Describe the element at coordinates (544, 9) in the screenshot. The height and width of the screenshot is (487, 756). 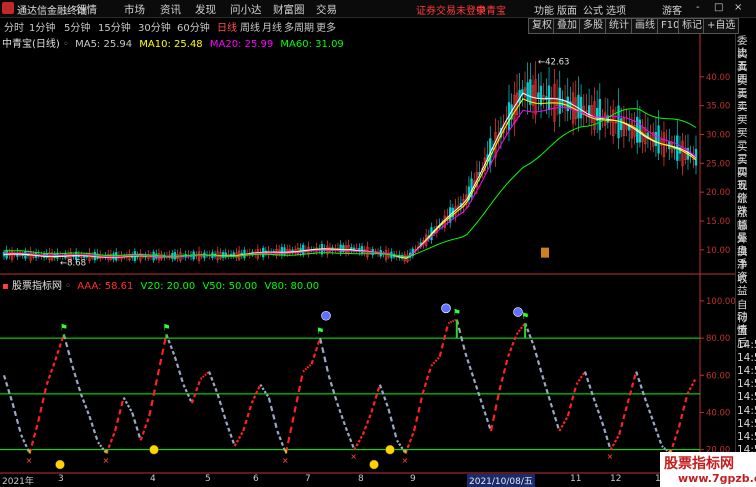
I see `menu-item-gongneng: 功能` at that location.